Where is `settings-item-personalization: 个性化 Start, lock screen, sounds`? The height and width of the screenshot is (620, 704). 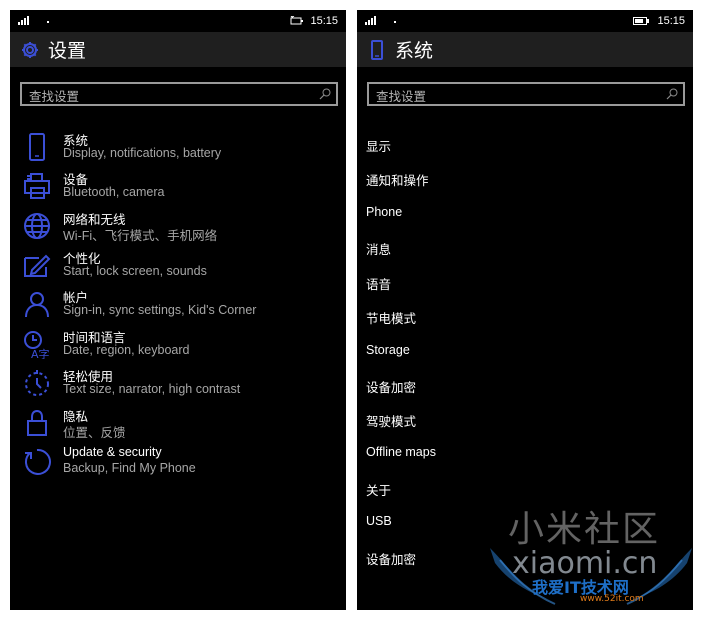 settings-item-personalization: 个性化 Start, lock screen, sounds is located at coordinates (178, 265).